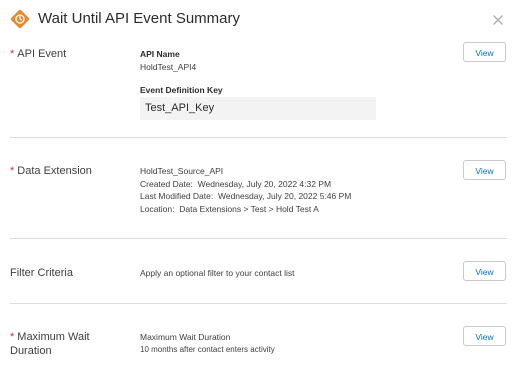  I want to click on filter-criteria-label: Filter Criteria, so click(41, 273).